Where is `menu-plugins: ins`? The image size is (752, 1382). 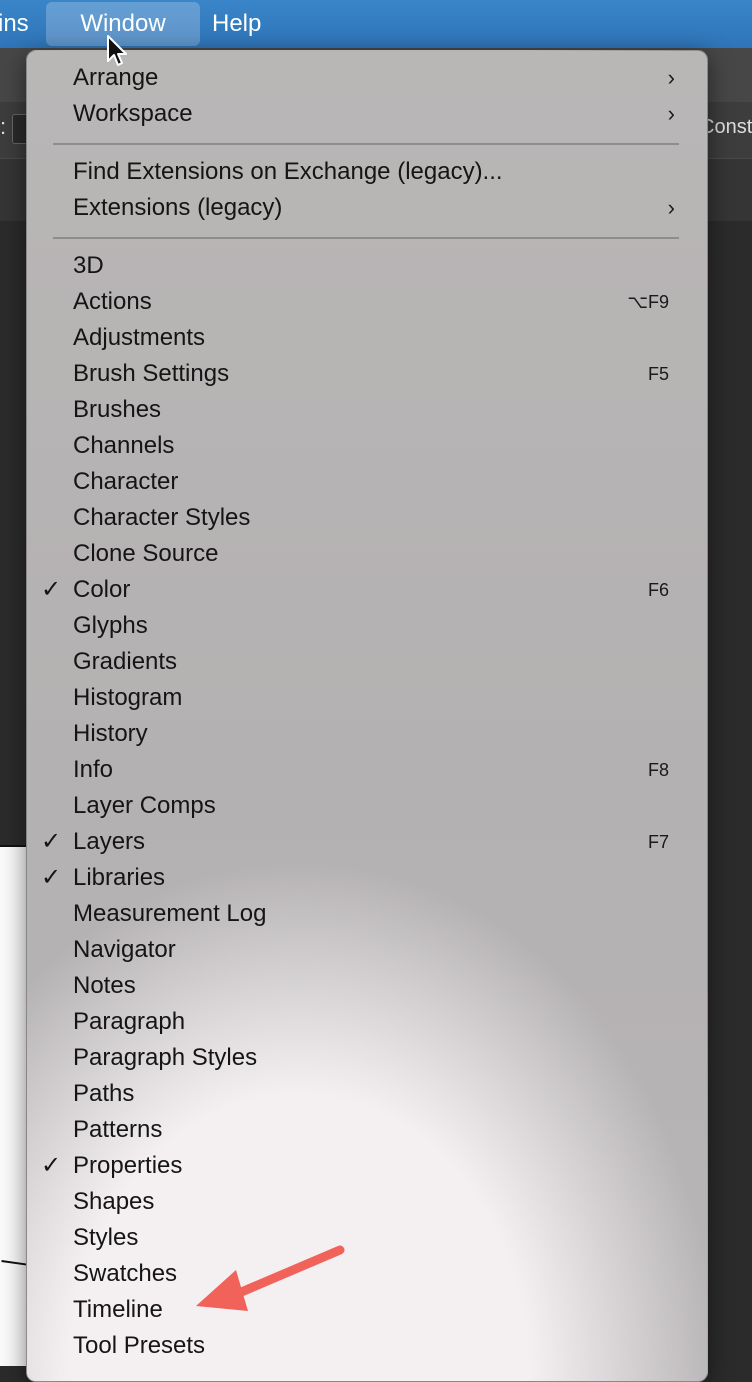
menu-plugins: ins is located at coordinates (14, 24).